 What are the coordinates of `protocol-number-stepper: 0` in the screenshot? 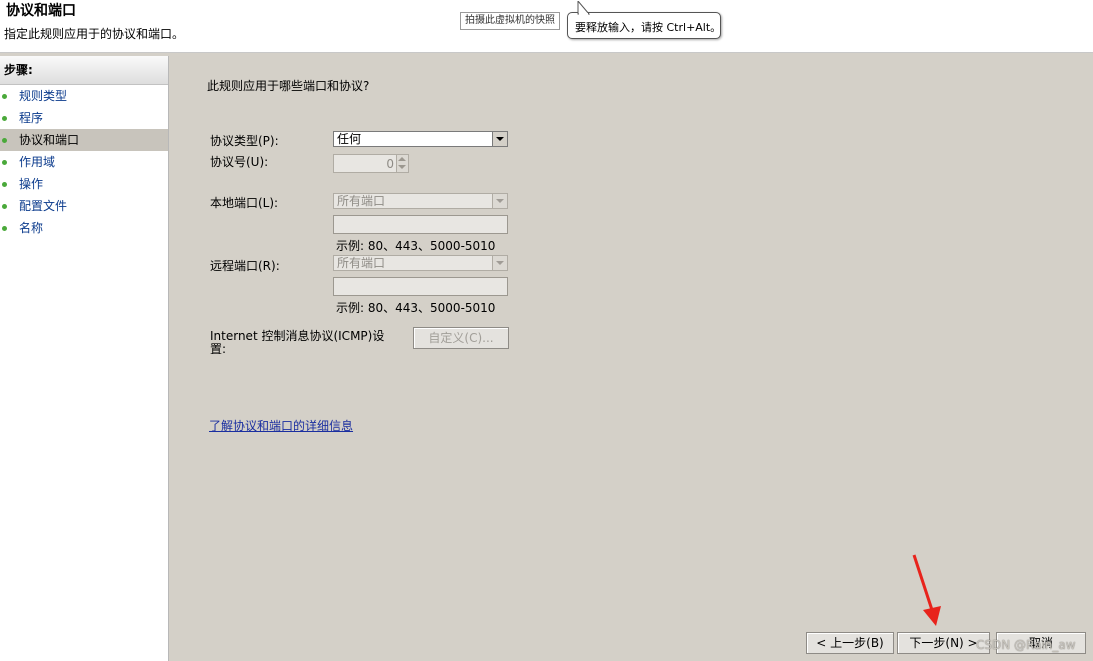 It's located at (371, 163).